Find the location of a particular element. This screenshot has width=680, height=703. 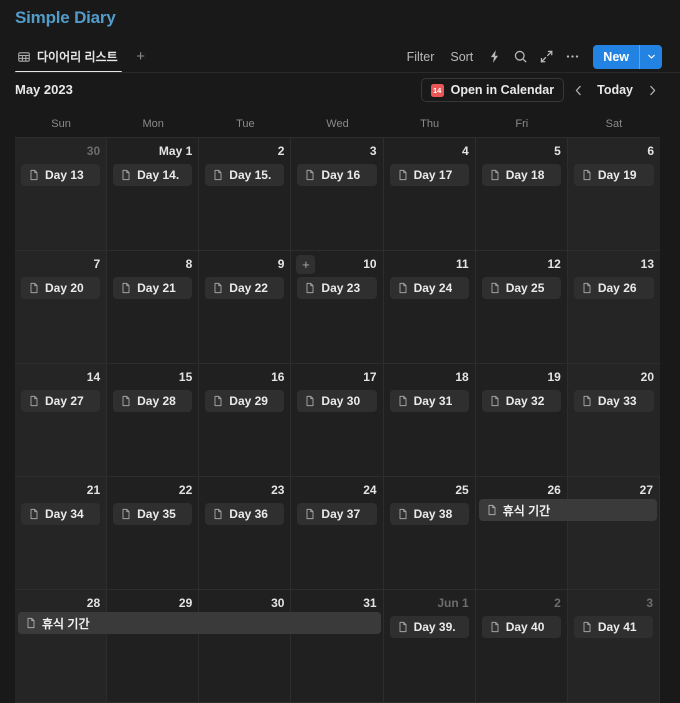

calendar-day-cell: 15 Day 28 is located at coordinates (153, 420).